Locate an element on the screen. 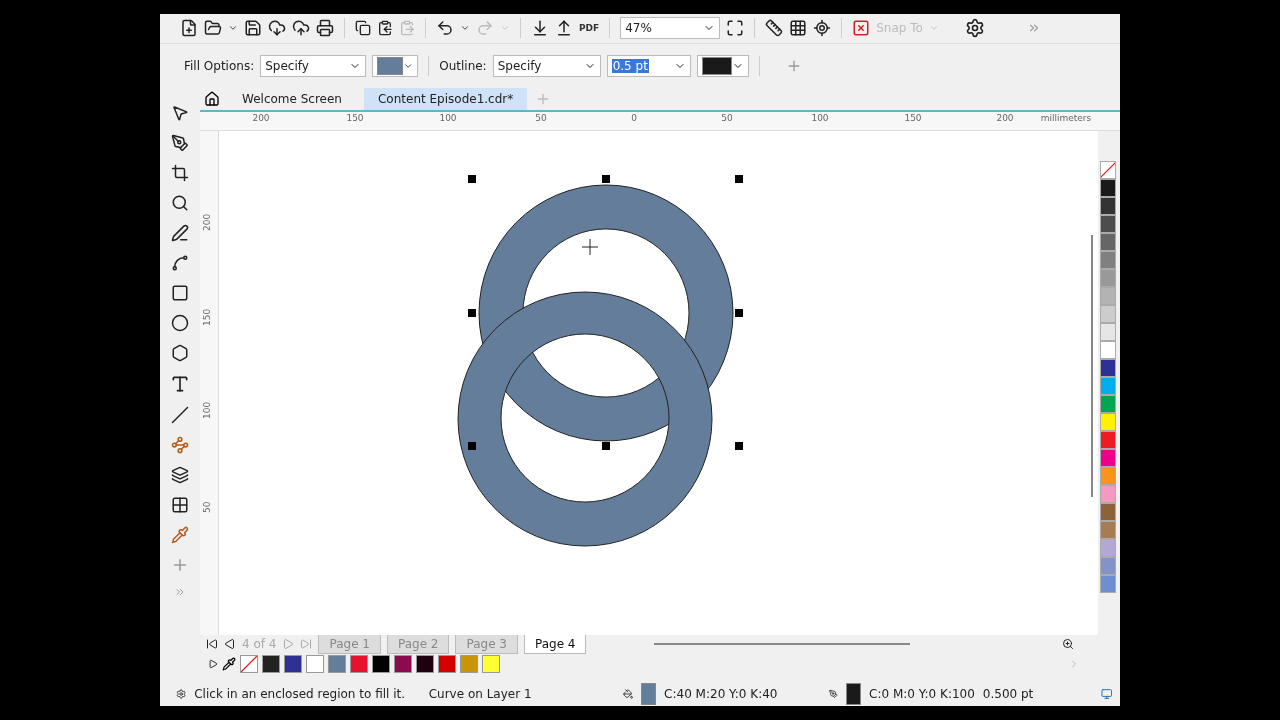  document-tab: Content Episode1.cdr* is located at coordinates (445, 98).